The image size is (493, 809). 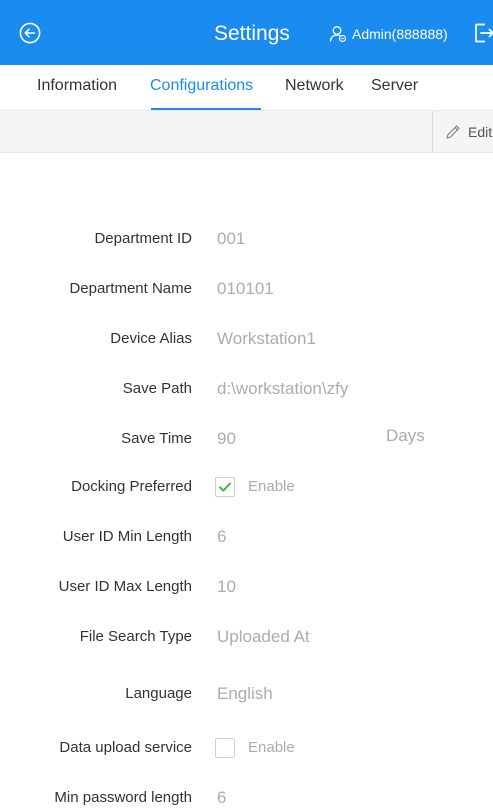 What do you see at coordinates (246, 537) in the screenshot?
I see `row-user-id-min-length: User ID Min Length 6` at bounding box center [246, 537].